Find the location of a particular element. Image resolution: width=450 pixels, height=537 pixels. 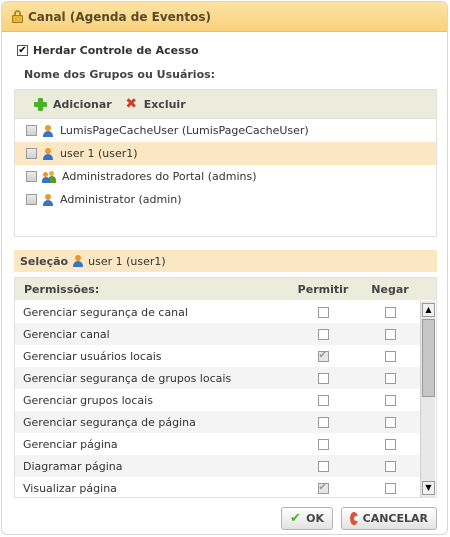

scroll-thumb is located at coordinates (428, 358).